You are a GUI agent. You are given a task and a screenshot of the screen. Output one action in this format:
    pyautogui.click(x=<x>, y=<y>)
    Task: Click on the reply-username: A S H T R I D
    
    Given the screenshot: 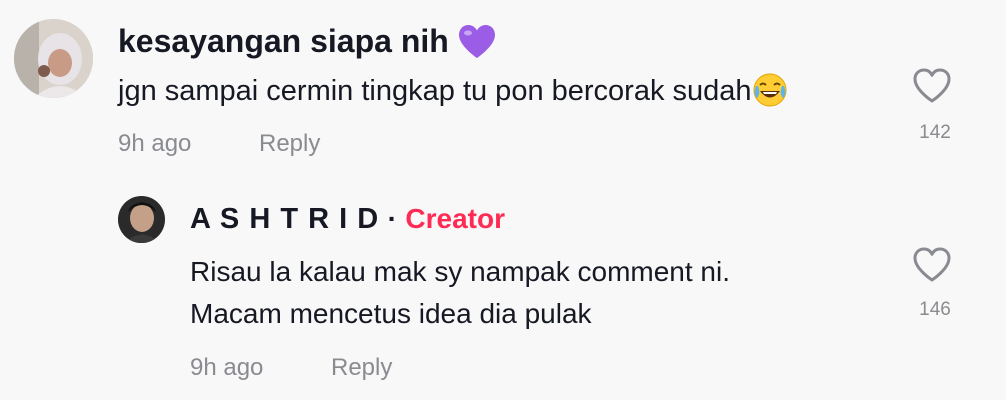 What is the action you would take?
    pyautogui.click(x=284, y=219)
    